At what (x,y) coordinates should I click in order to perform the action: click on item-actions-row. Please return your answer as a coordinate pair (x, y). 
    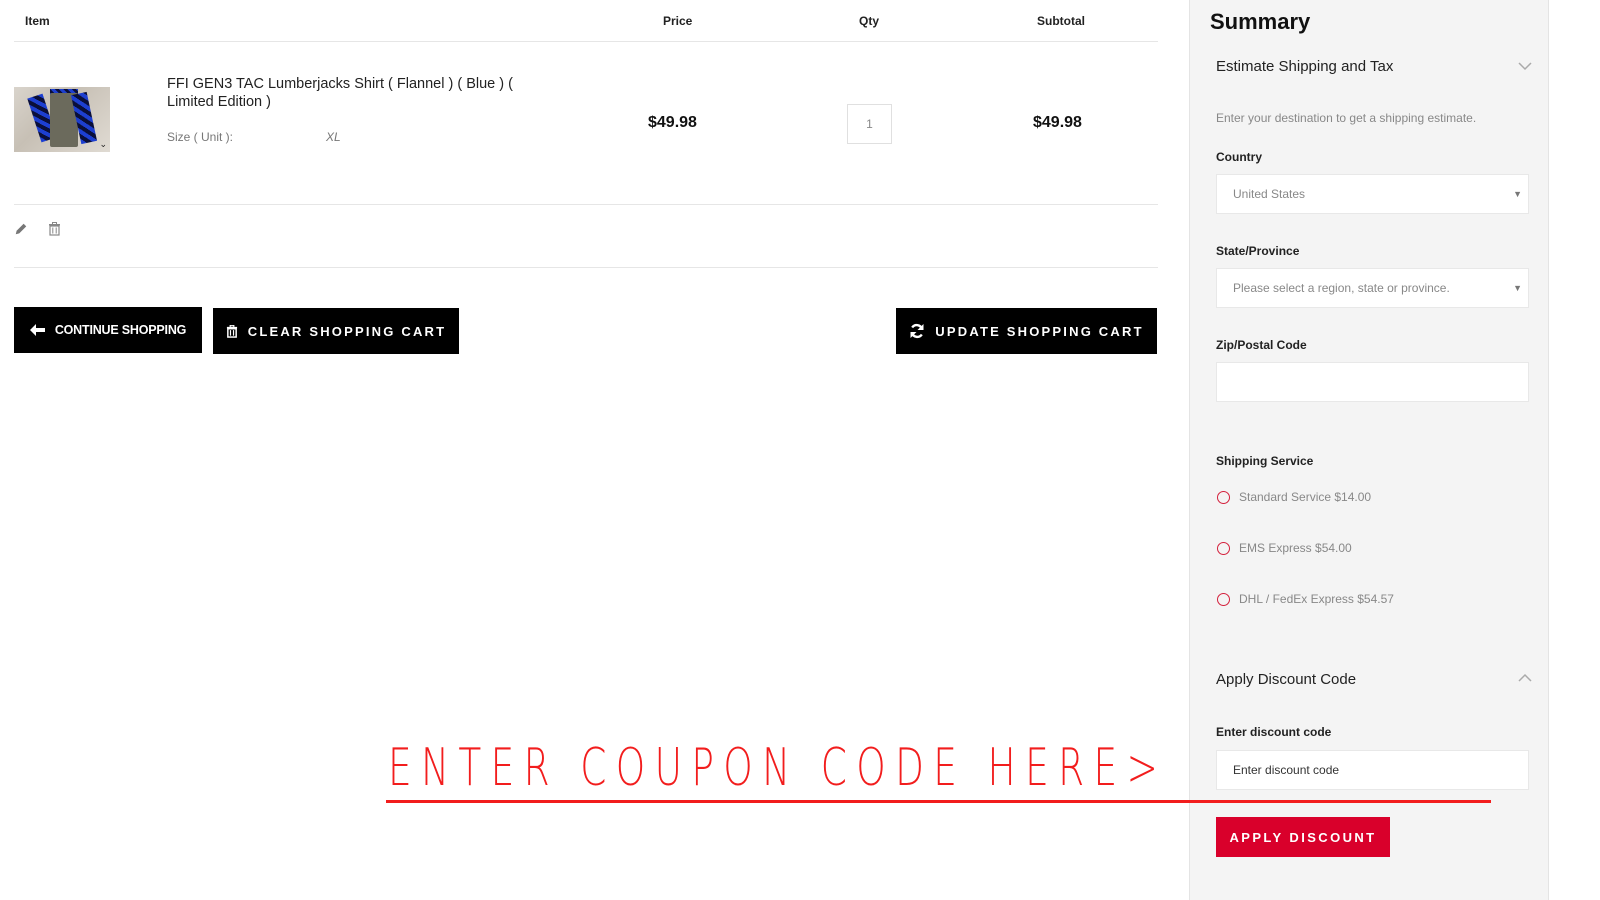
    Looking at the image, I should click on (586, 236).